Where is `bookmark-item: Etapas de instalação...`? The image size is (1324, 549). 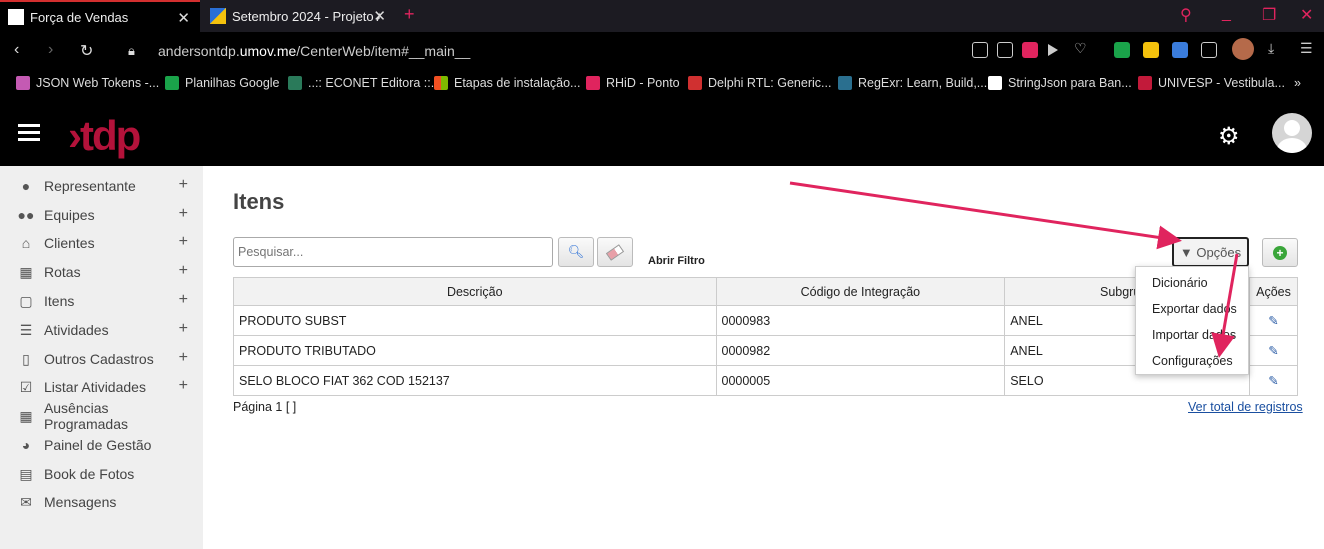 bookmark-item: Etapas de instalação... is located at coordinates (507, 83).